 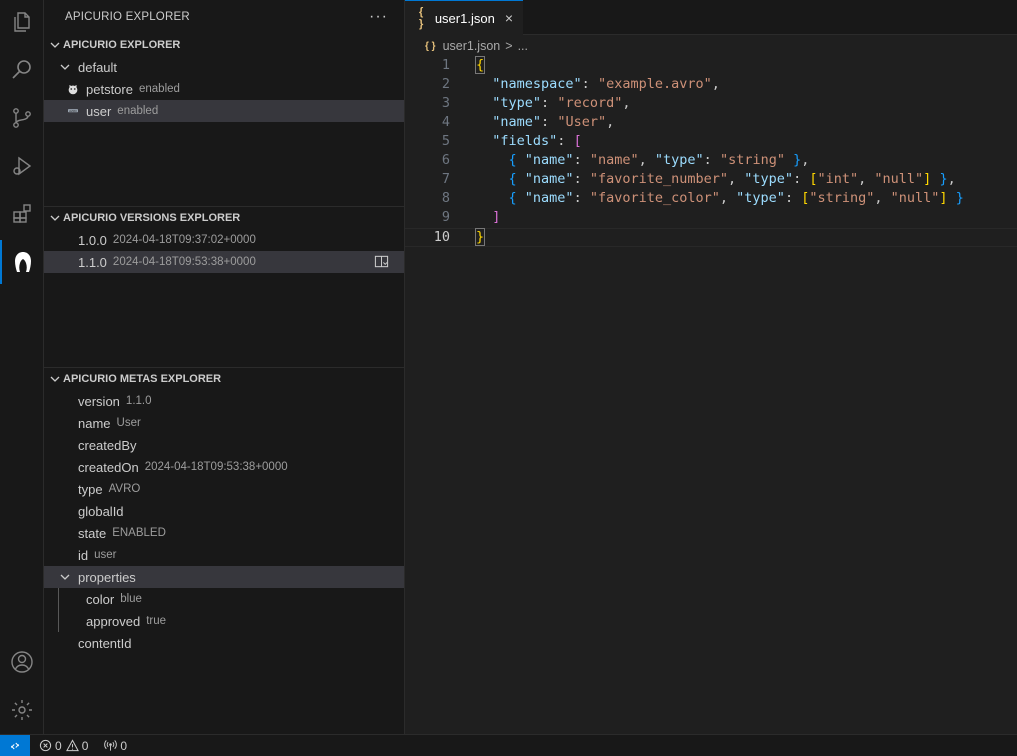 I want to click on meta-properties: properties, so click(x=224, y=577).